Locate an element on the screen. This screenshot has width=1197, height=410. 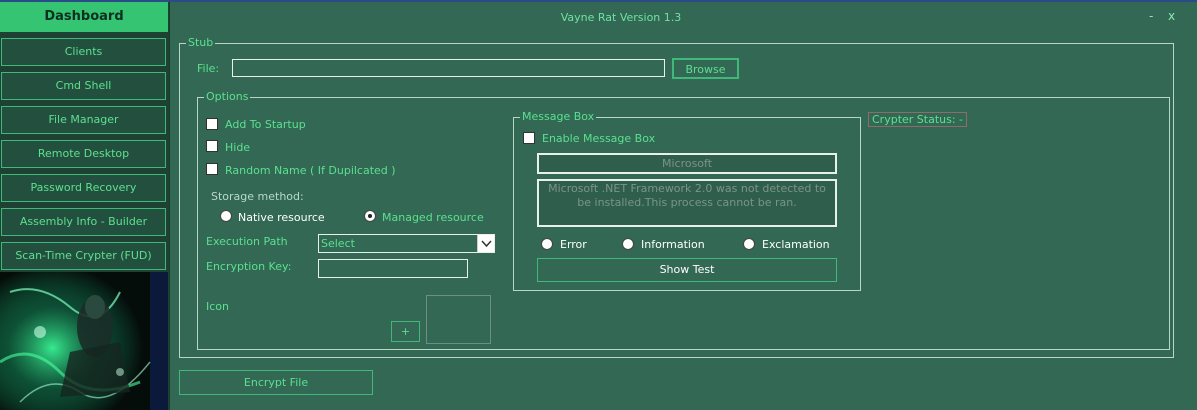
sidebar-item-clients: Clients is located at coordinates (83, 52).